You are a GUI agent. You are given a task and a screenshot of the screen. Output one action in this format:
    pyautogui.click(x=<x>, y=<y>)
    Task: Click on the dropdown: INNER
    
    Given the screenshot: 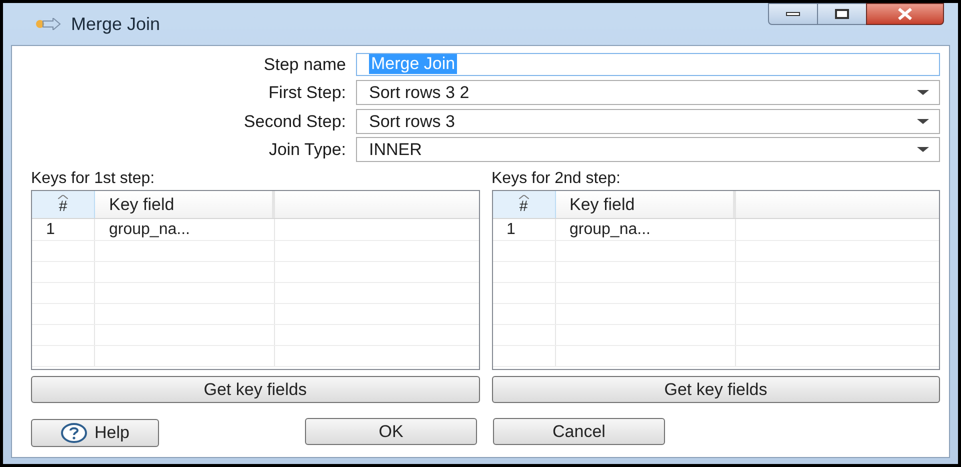 What is the action you would take?
    pyautogui.click(x=648, y=149)
    